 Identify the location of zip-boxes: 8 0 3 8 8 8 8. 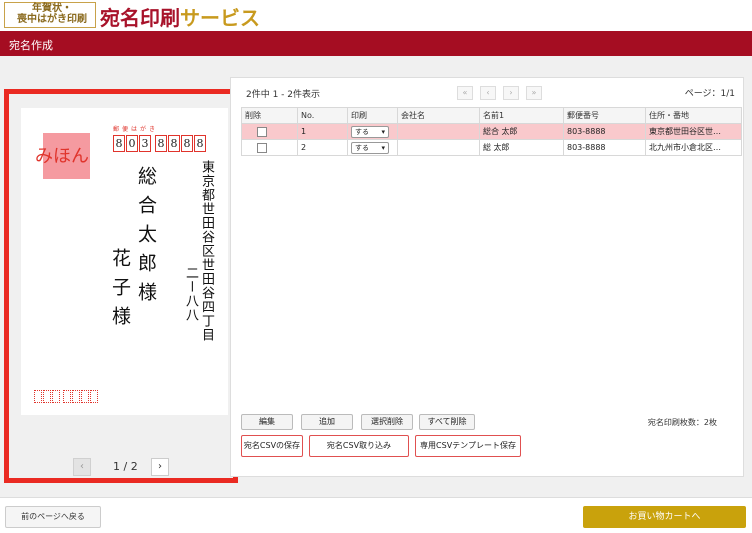
(160, 143).